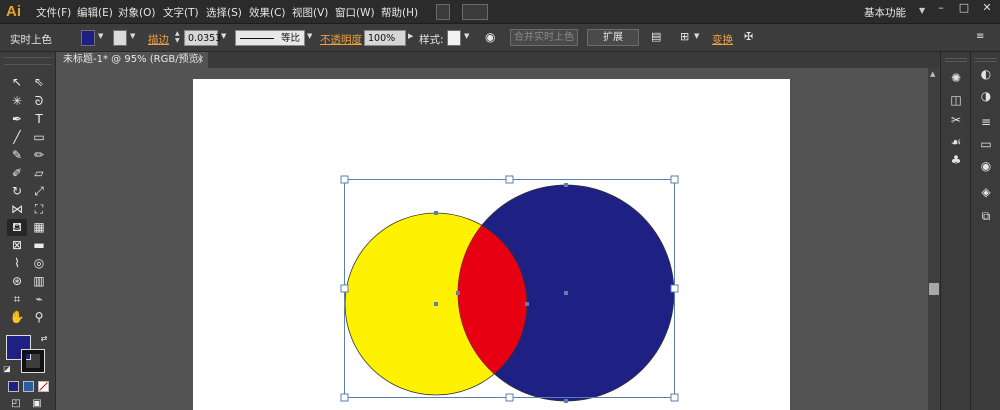 This screenshot has width=1000, height=410. I want to click on direct-selection-tool-icon: ⇖, so click(39, 82).